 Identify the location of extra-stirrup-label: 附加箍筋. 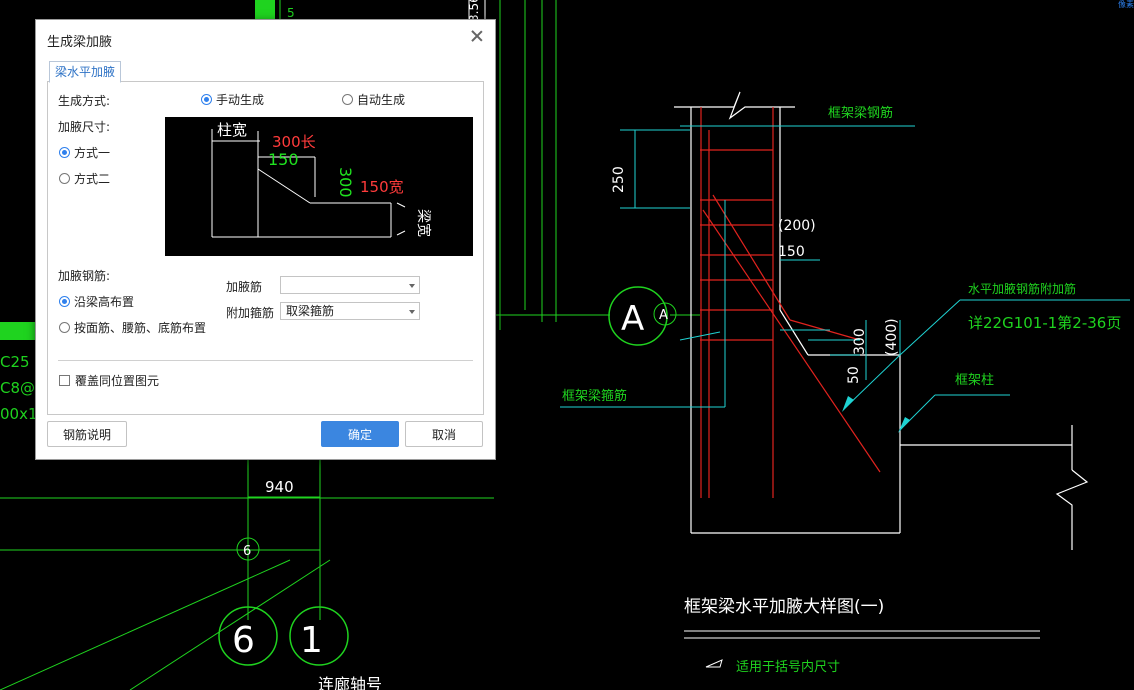
(250, 313).